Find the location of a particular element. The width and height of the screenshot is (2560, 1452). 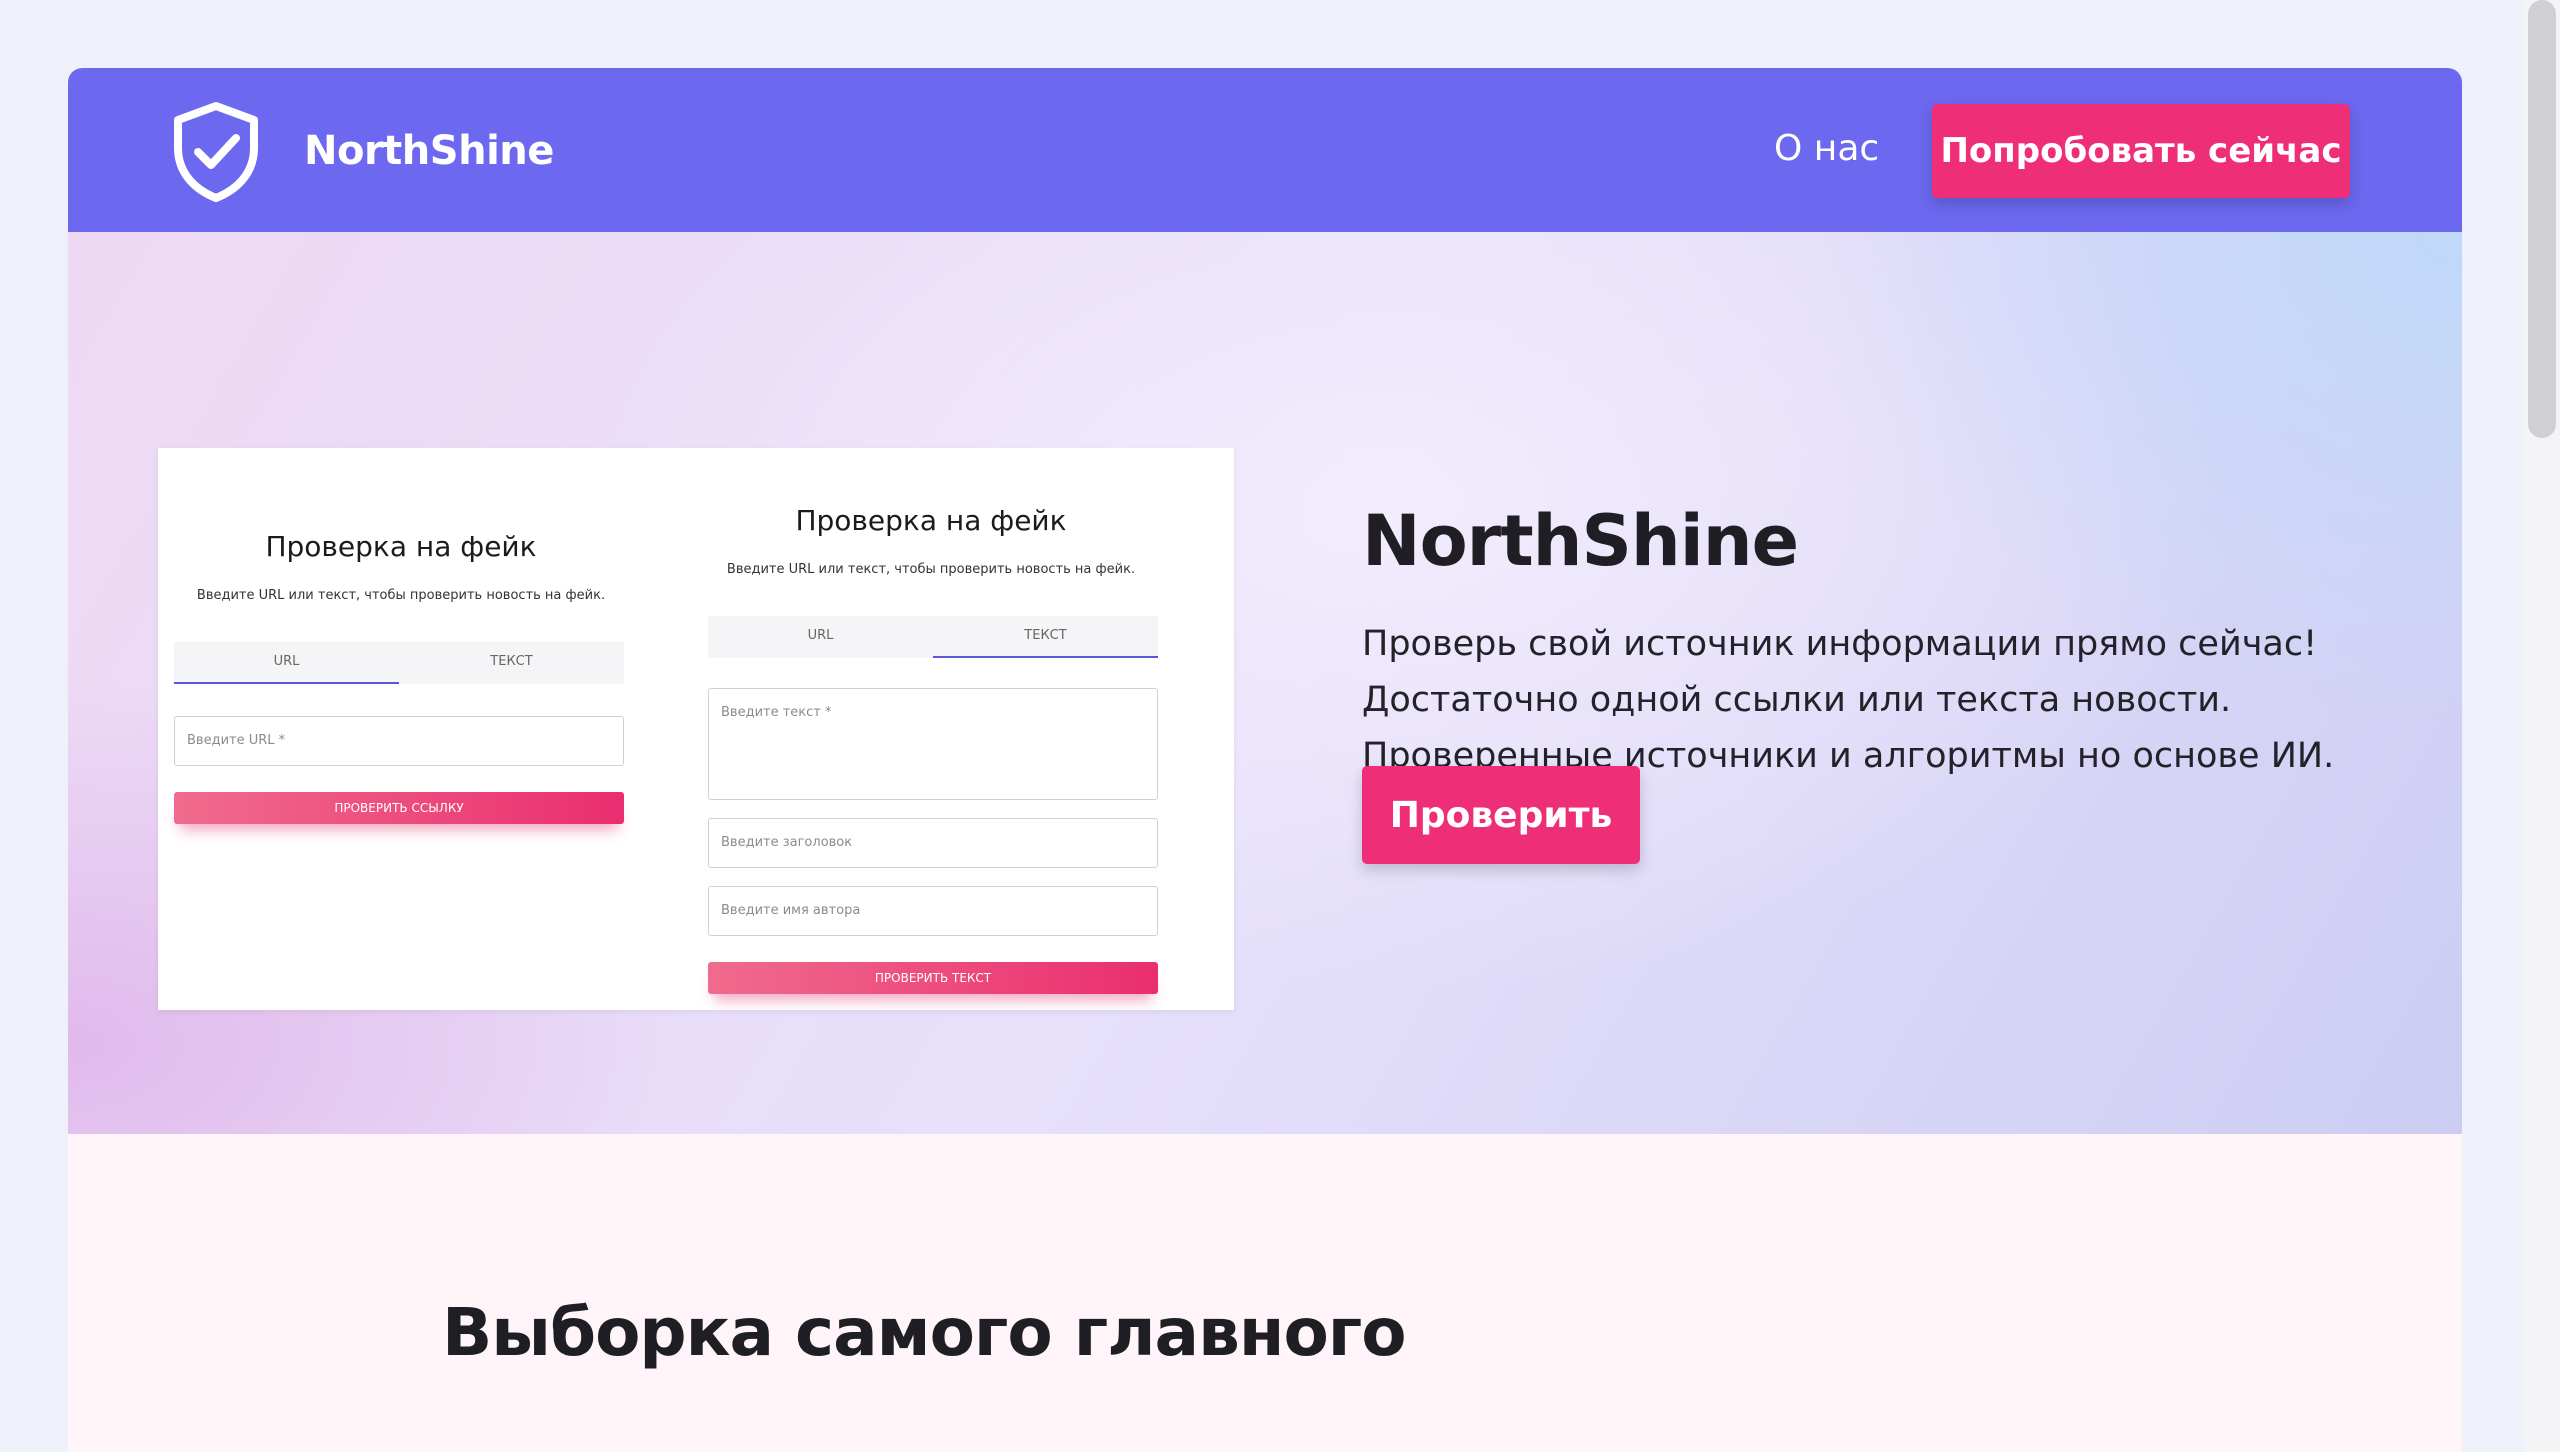

text-form-author-field: Введите имя автора is located at coordinates (933, 911).